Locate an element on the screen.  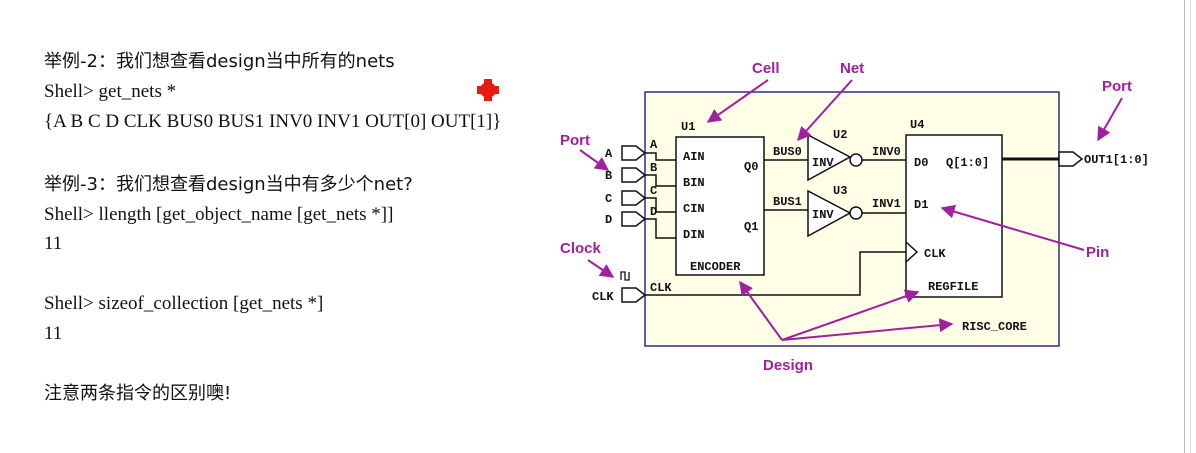
output-port-label: OUT1[1:0] is located at coordinates (1116, 160).